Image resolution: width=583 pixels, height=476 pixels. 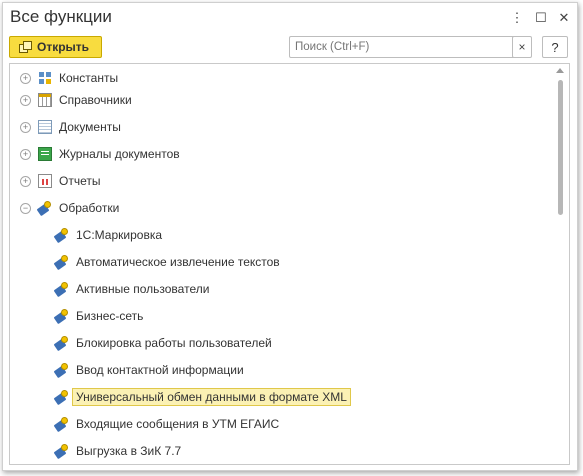 I want to click on tree-item: Блокировка работы пользователей, so click(x=163, y=343).